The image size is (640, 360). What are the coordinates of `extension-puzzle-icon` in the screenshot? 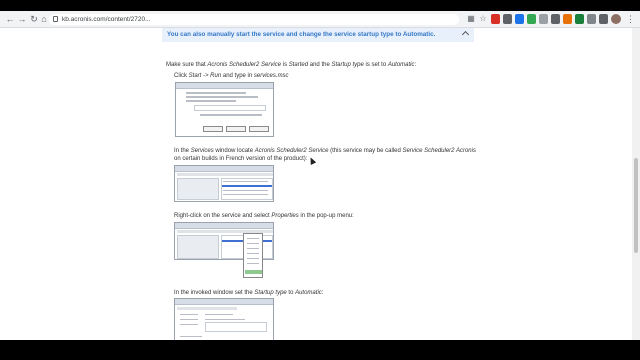 It's located at (591, 19).